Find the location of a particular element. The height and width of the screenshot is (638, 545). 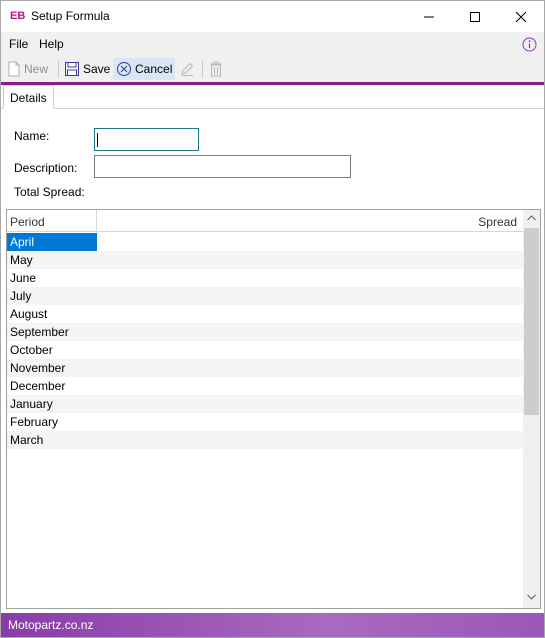

pencil-icon is located at coordinates (187, 69).